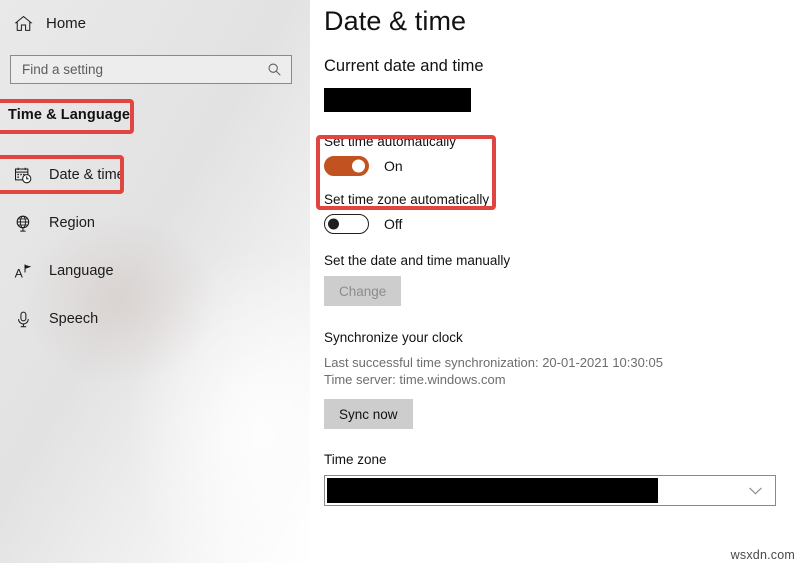 This screenshot has width=800, height=563. Describe the element at coordinates (155, 175) in the screenshot. I see `sidebar-item-date-and-time: Date & time` at that location.